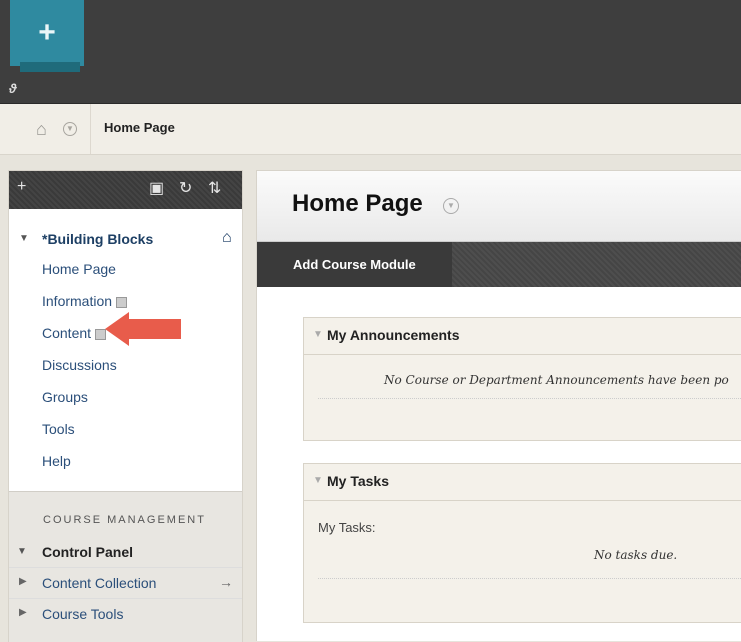 The image size is (741, 642). I want to click on page-header: Home Page ▼, so click(499, 206).